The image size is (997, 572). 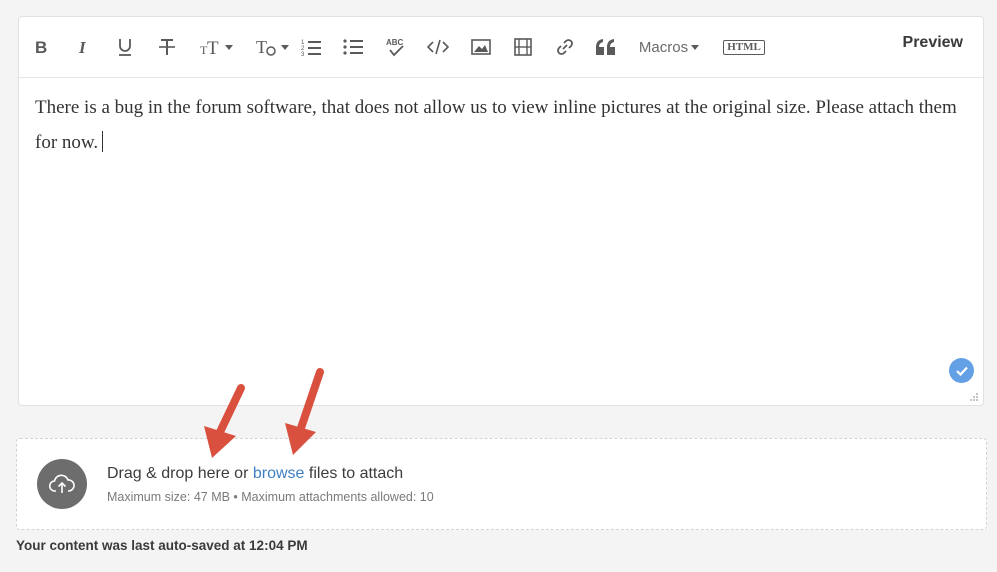 I want to click on numbered-list-button: 1 2 3, so click(x=311, y=47).